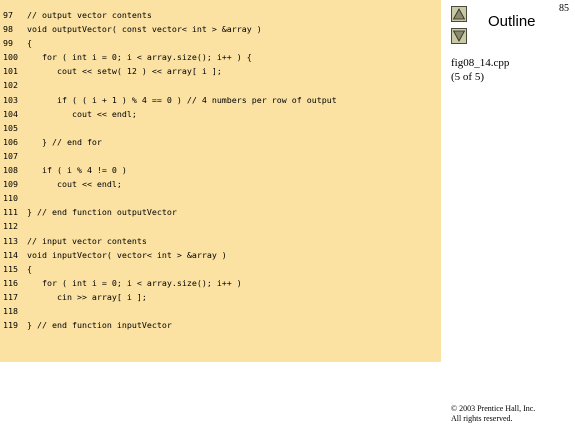  I want to click on code-text: } // end for, so click(64, 141).